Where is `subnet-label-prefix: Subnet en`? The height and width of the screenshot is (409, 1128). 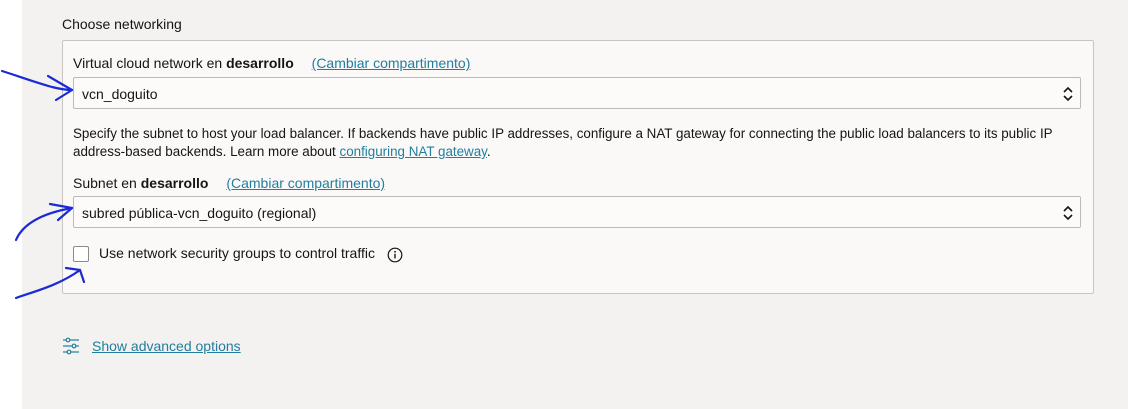 subnet-label-prefix: Subnet en is located at coordinates (105, 183).